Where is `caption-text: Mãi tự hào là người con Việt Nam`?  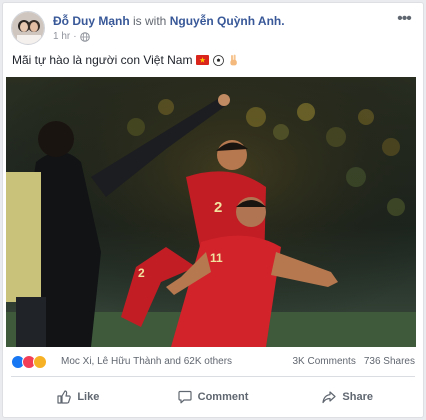 caption-text: Mãi tự hào là người con Việt Nam is located at coordinates (102, 60).